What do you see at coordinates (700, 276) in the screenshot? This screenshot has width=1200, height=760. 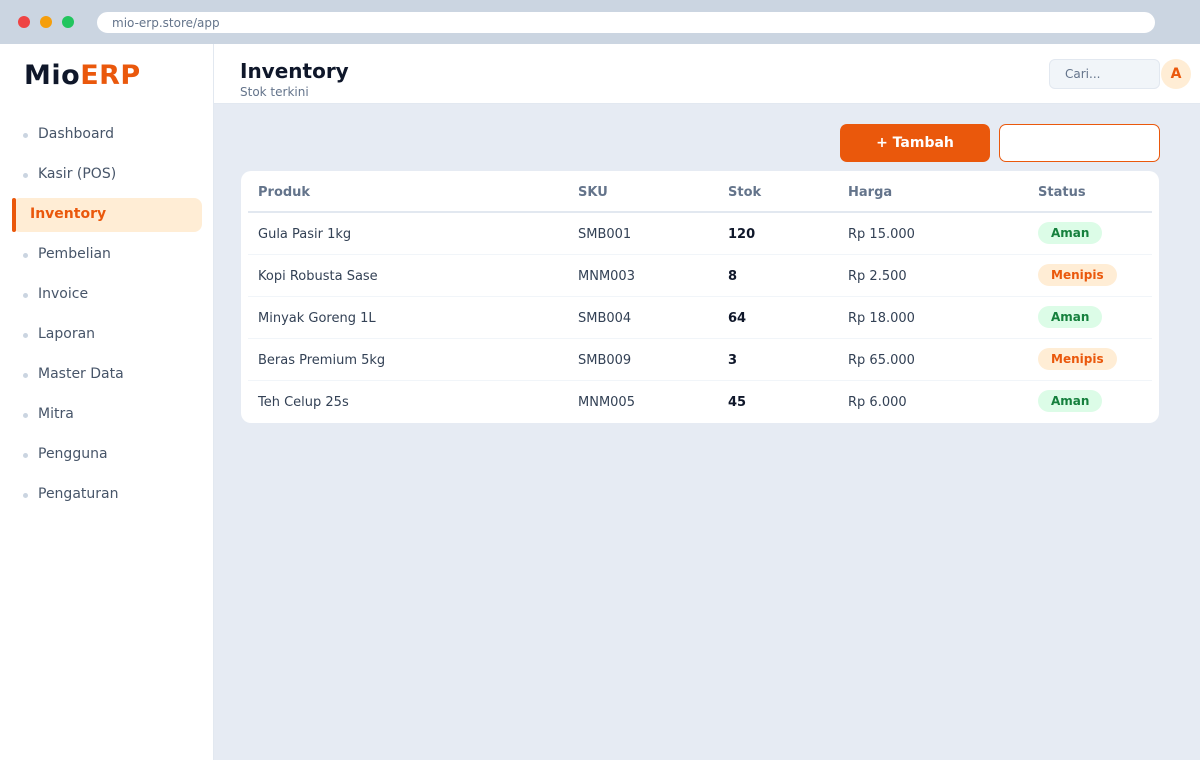 I see `table-row: Kopi Robusta Sase MNM003 8 Rp 2.500 Menipis` at bounding box center [700, 276].